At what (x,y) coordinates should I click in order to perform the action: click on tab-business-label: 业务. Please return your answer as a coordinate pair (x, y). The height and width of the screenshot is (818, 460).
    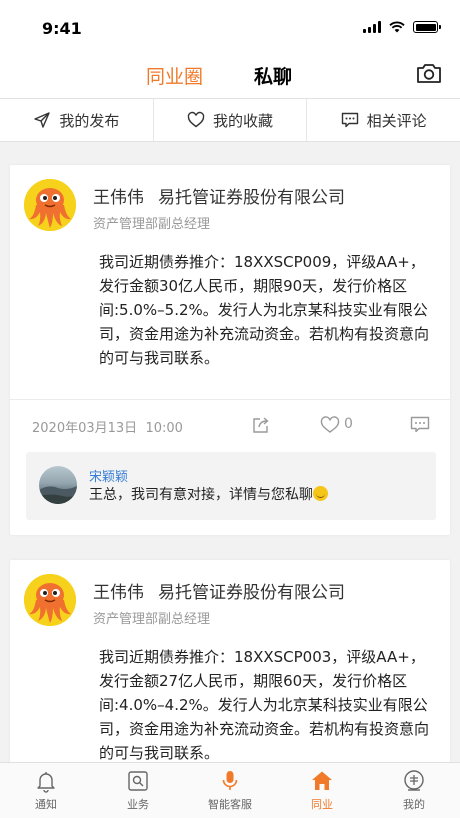
    Looking at the image, I should click on (138, 804).